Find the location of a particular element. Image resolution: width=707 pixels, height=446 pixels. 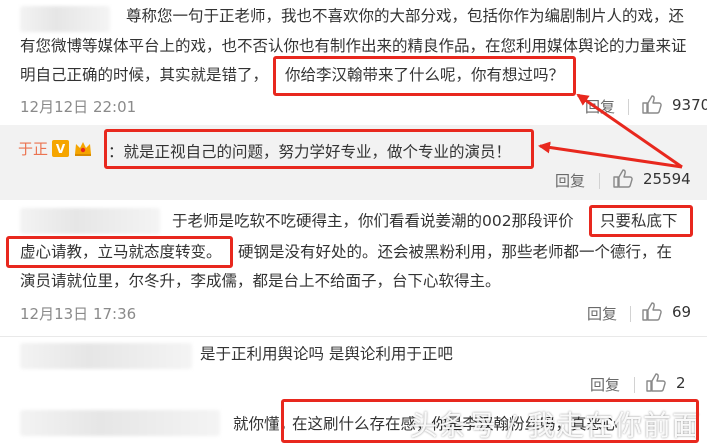

crown-icon is located at coordinates (83, 149).